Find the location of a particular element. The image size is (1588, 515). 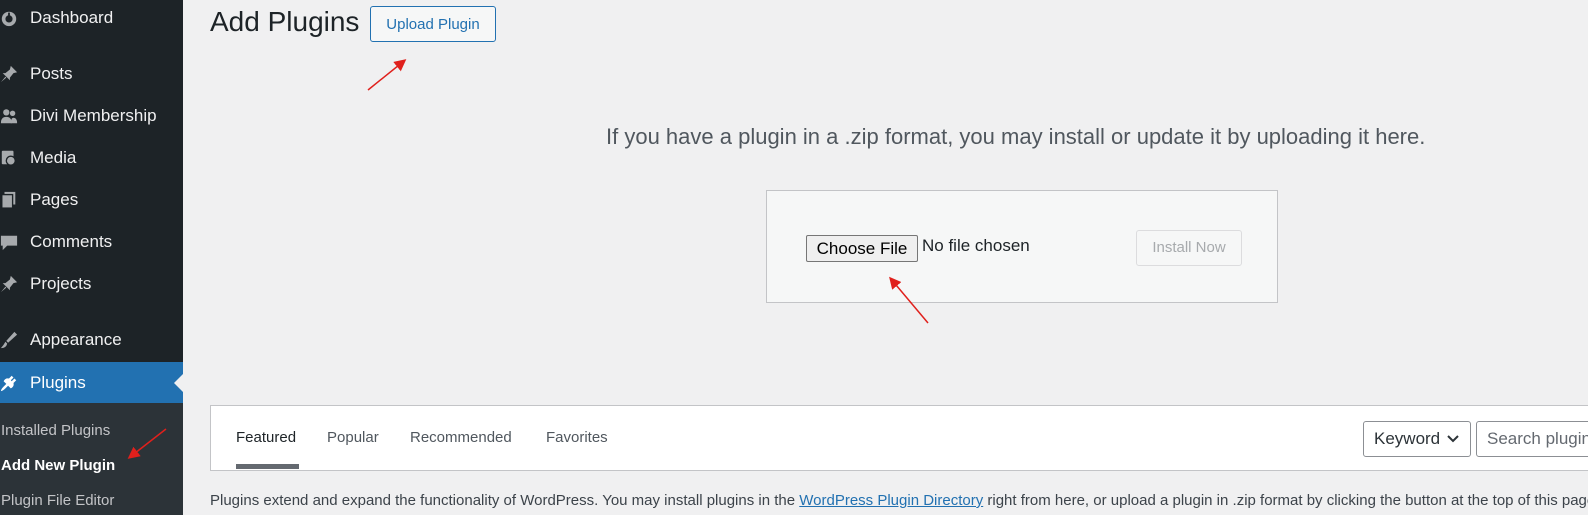

sidebar-item-label: Media is located at coordinates (53, 157).